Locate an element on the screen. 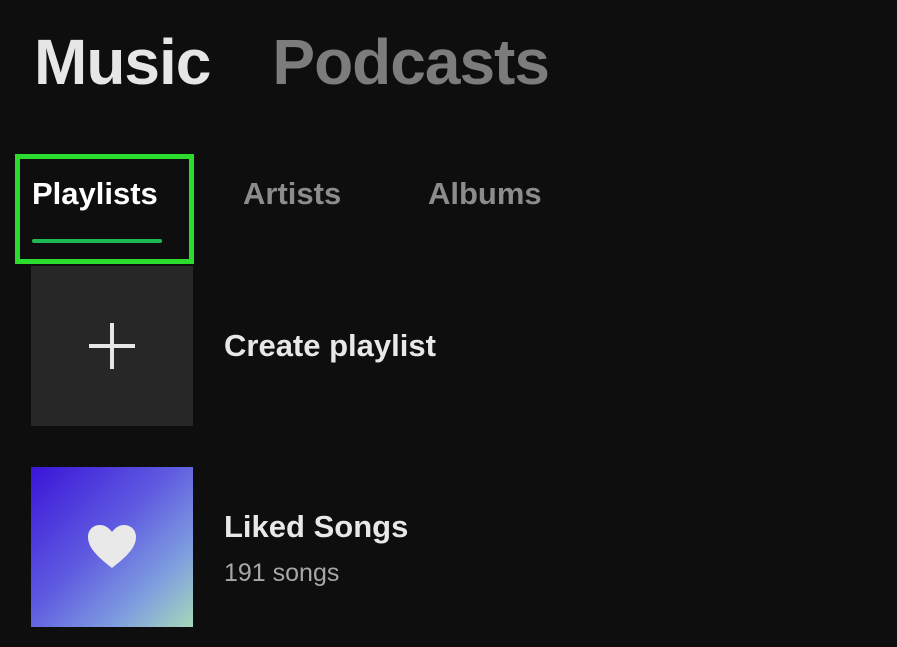  plus-icon is located at coordinates (112, 346).